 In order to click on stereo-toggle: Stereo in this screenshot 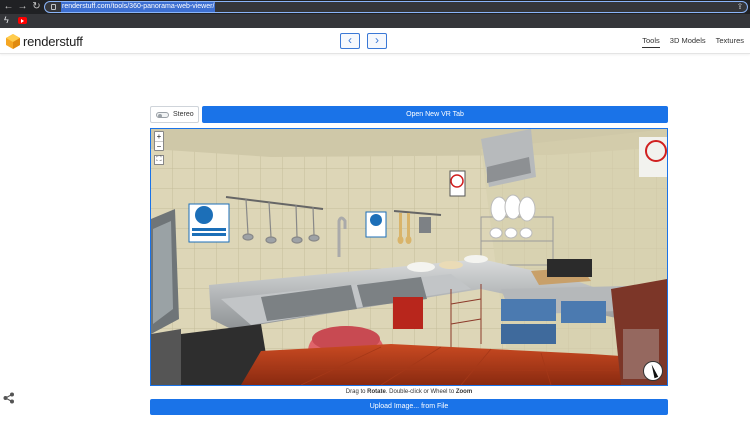, I will do `click(174, 114)`.